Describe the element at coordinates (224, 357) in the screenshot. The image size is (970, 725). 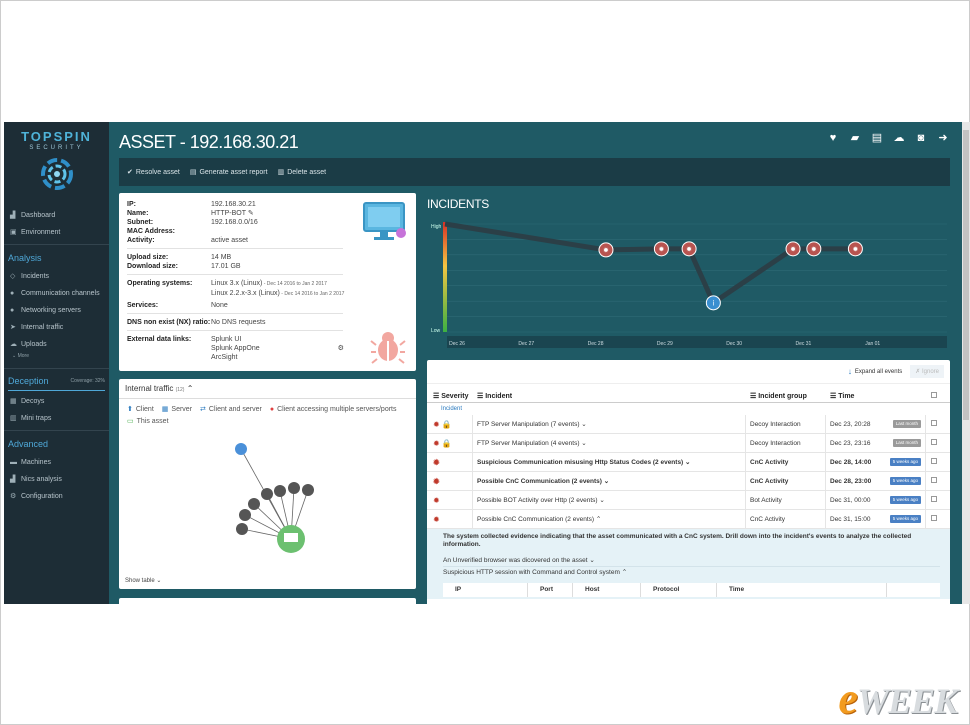
I see `ext-link: ArcSight` at that location.